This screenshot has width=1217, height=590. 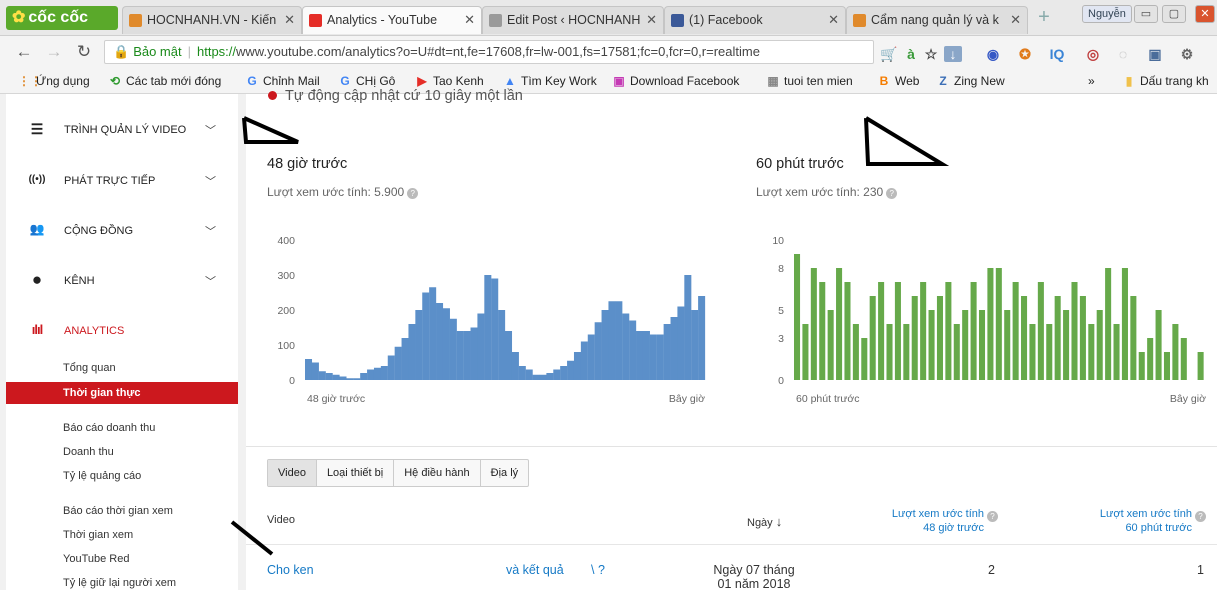 What do you see at coordinates (1130, 521) in the screenshot?
I see `column-header-views-60m: Lượt xem ước tính? 60 phút trước` at bounding box center [1130, 521].